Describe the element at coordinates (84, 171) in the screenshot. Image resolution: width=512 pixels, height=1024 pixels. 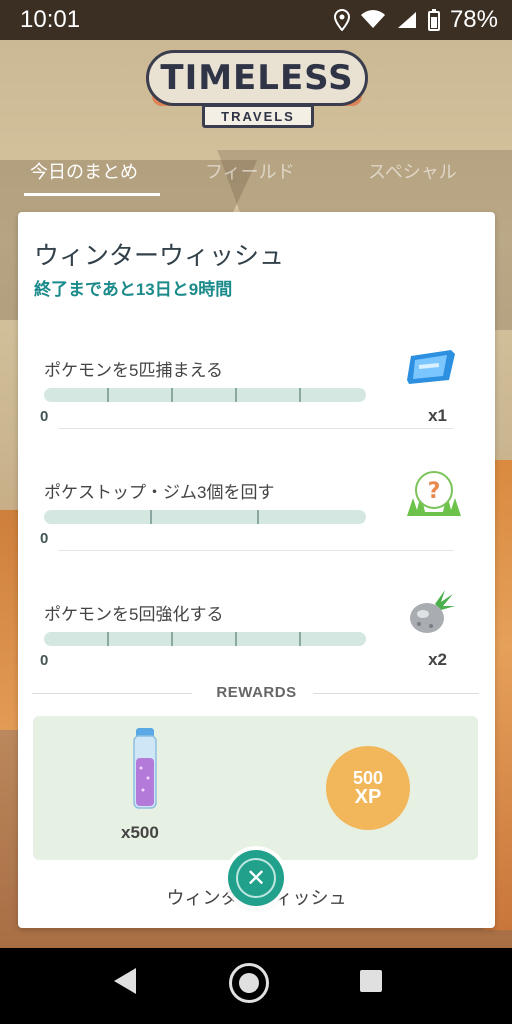
I see `tab-today: 今日のまとめ` at that location.